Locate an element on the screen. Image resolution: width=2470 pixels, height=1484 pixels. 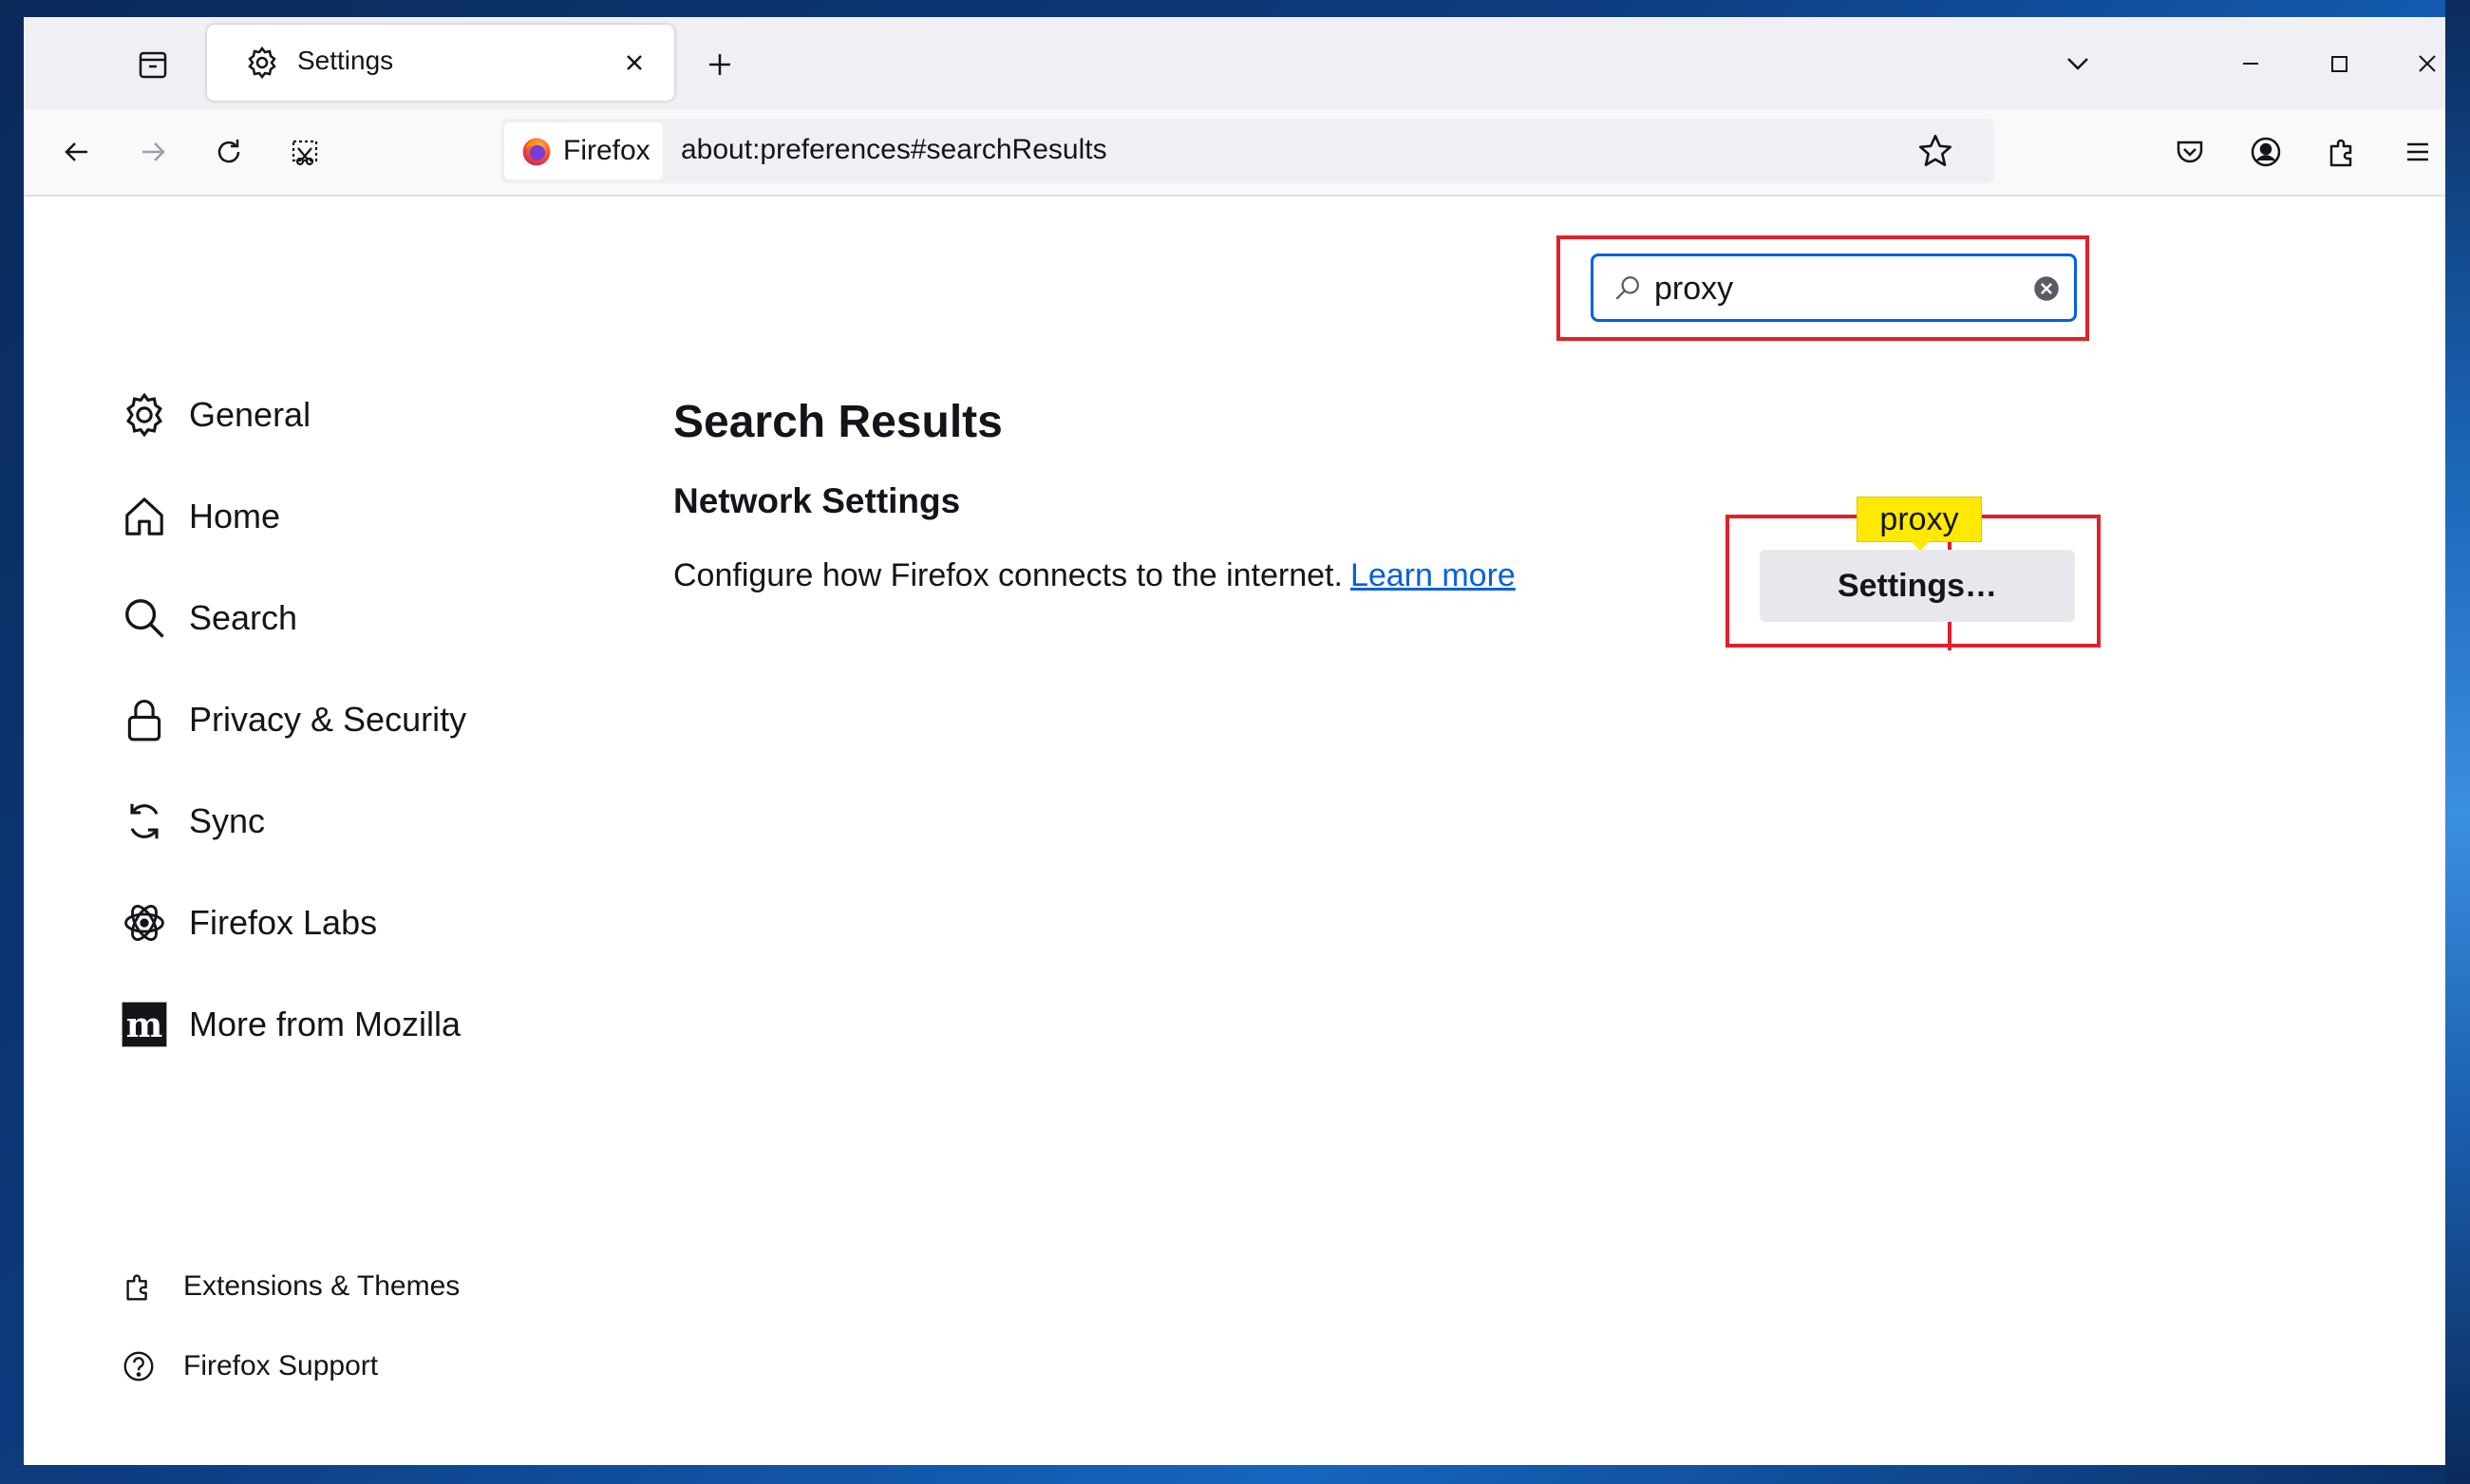
identity-label: Firefox is located at coordinates (607, 150).